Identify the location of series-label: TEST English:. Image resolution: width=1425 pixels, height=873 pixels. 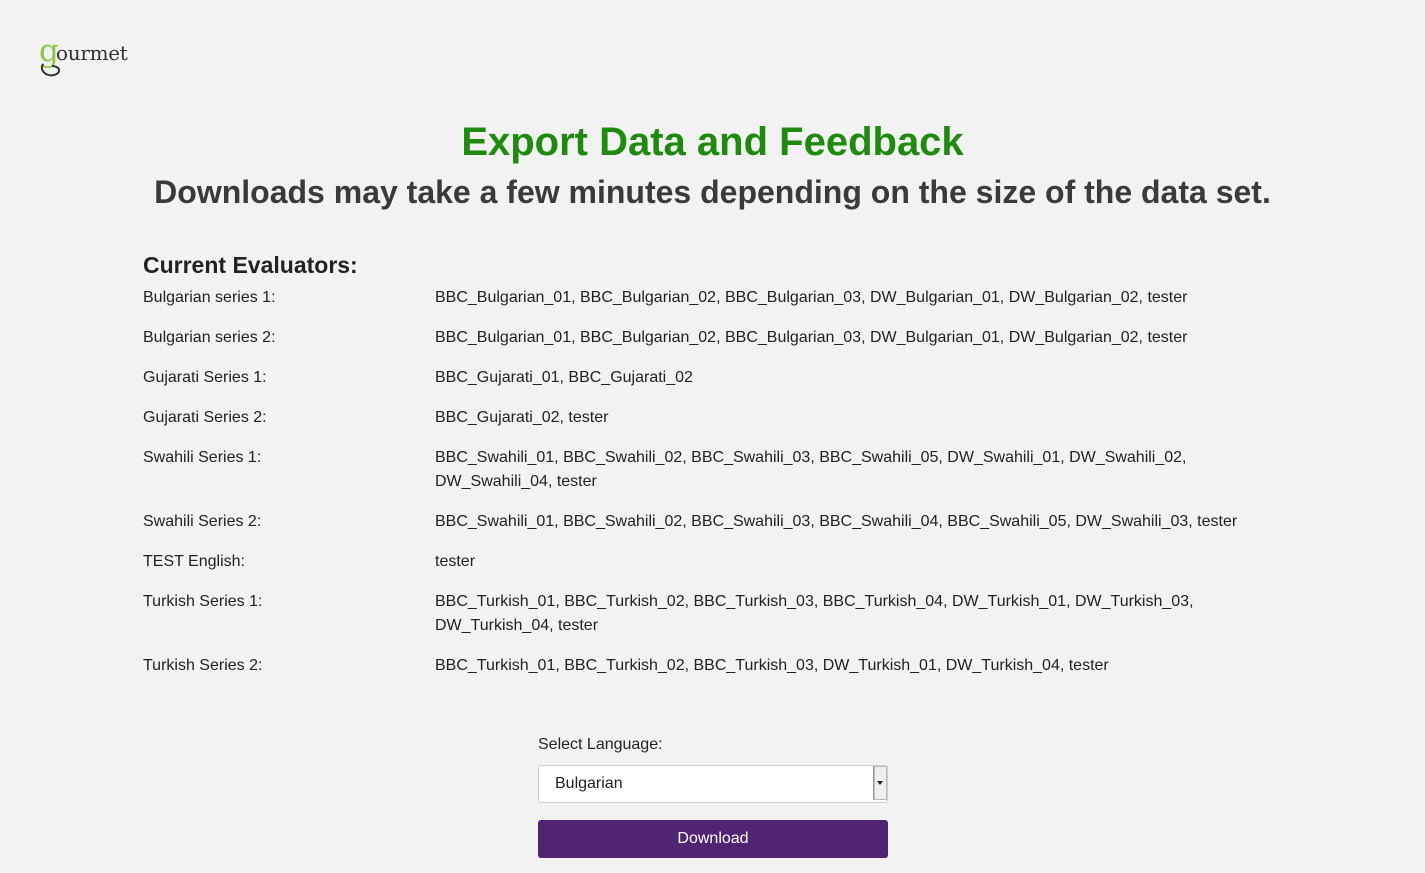
(194, 561).